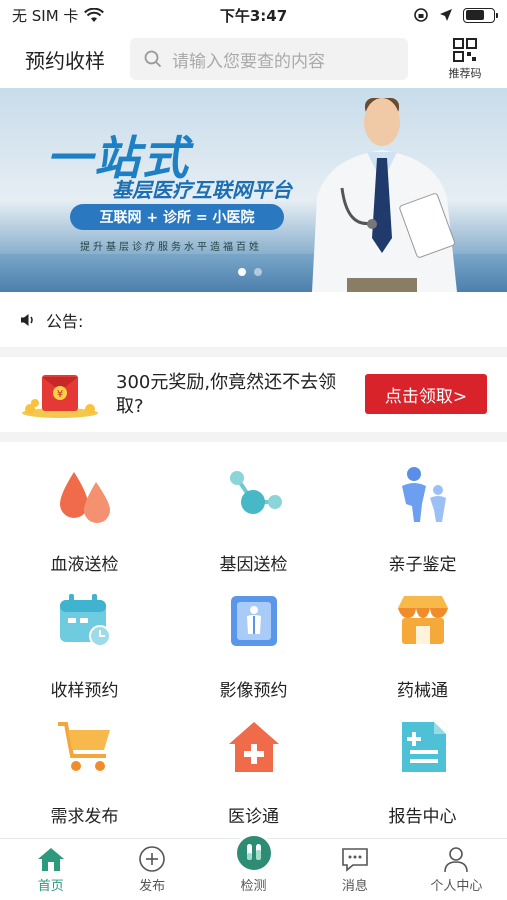 This screenshot has height=900, width=507. What do you see at coordinates (384, 195) in the screenshot?
I see `doctor-illustration` at bounding box center [384, 195].